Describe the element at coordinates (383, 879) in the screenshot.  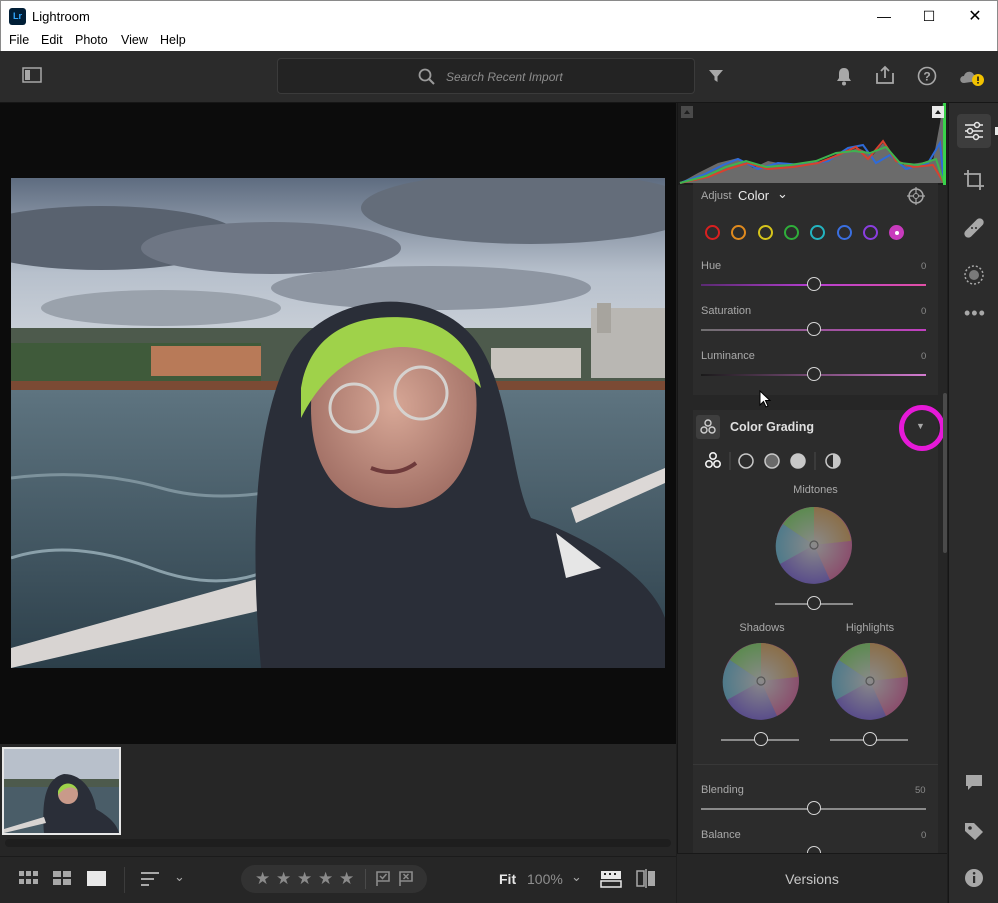
I see `flag-pick-icon` at that location.